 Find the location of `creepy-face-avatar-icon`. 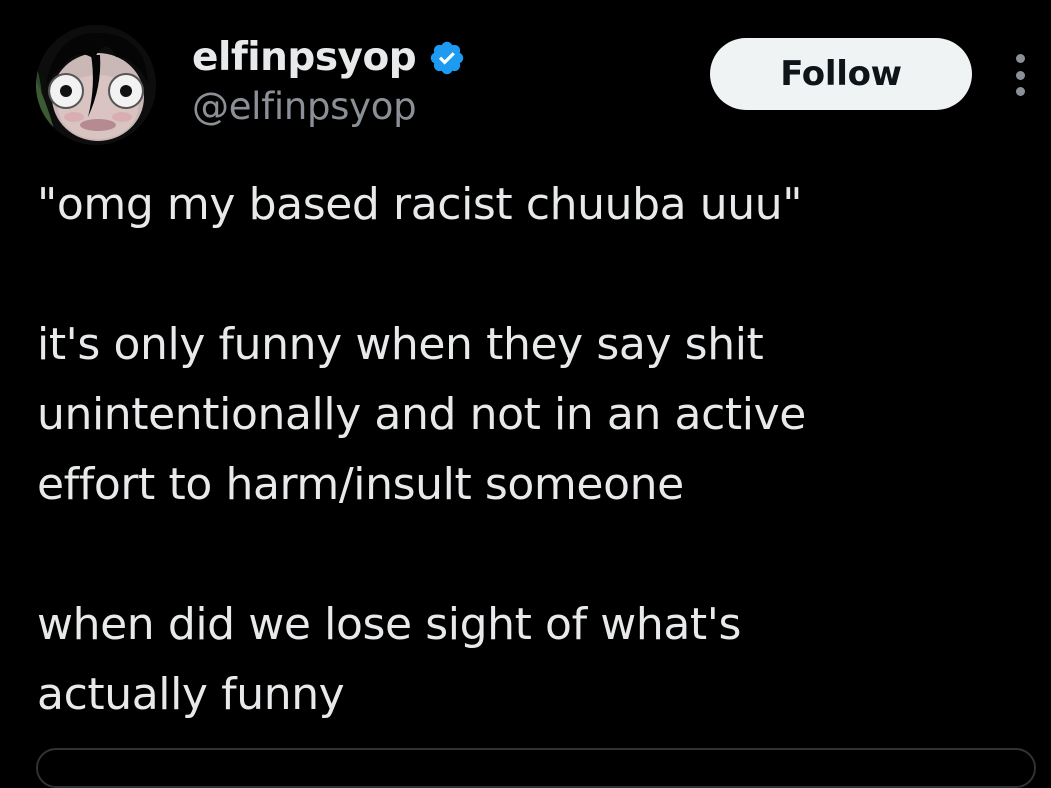

creepy-face-avatar-icon is located at coordinates (96, 85).